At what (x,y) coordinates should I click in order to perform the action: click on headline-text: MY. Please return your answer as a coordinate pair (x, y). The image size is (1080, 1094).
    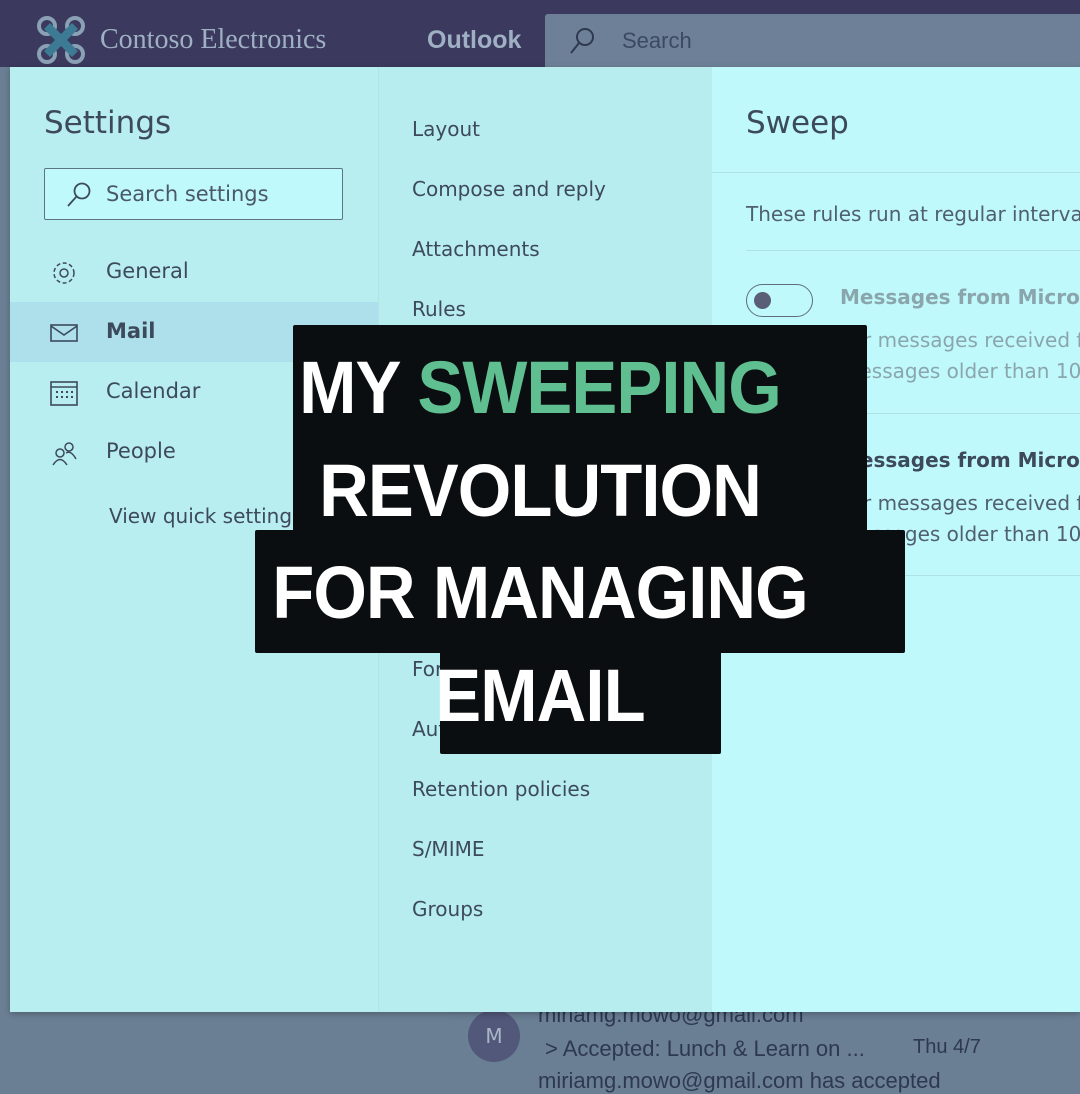
    Looking at the image, I should click on (358, 387).